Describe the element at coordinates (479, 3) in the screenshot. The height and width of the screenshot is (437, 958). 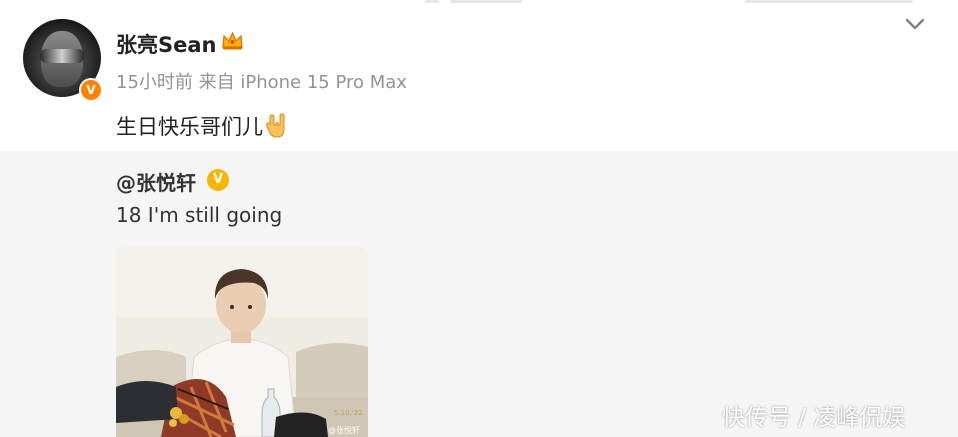
I see `top-divider` at that location.